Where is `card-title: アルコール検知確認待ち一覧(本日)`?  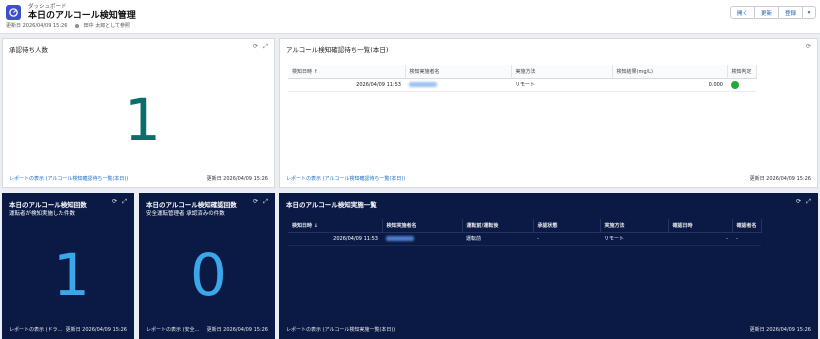 card-title: アルコール検知確認待ち一覧(本日) is located at coordinates (337, 50).